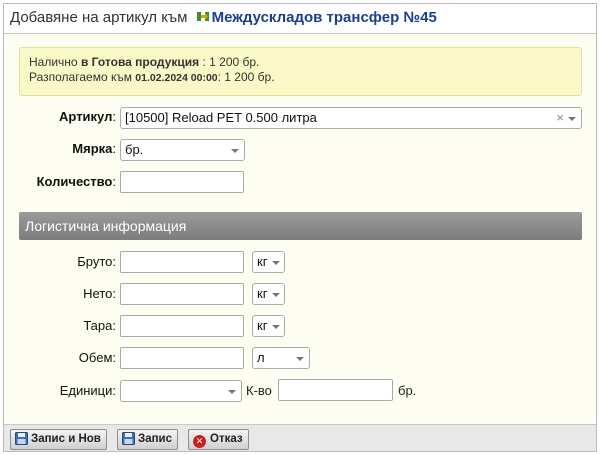  I want to click on measure-select-value: бр., so click(134, 149).